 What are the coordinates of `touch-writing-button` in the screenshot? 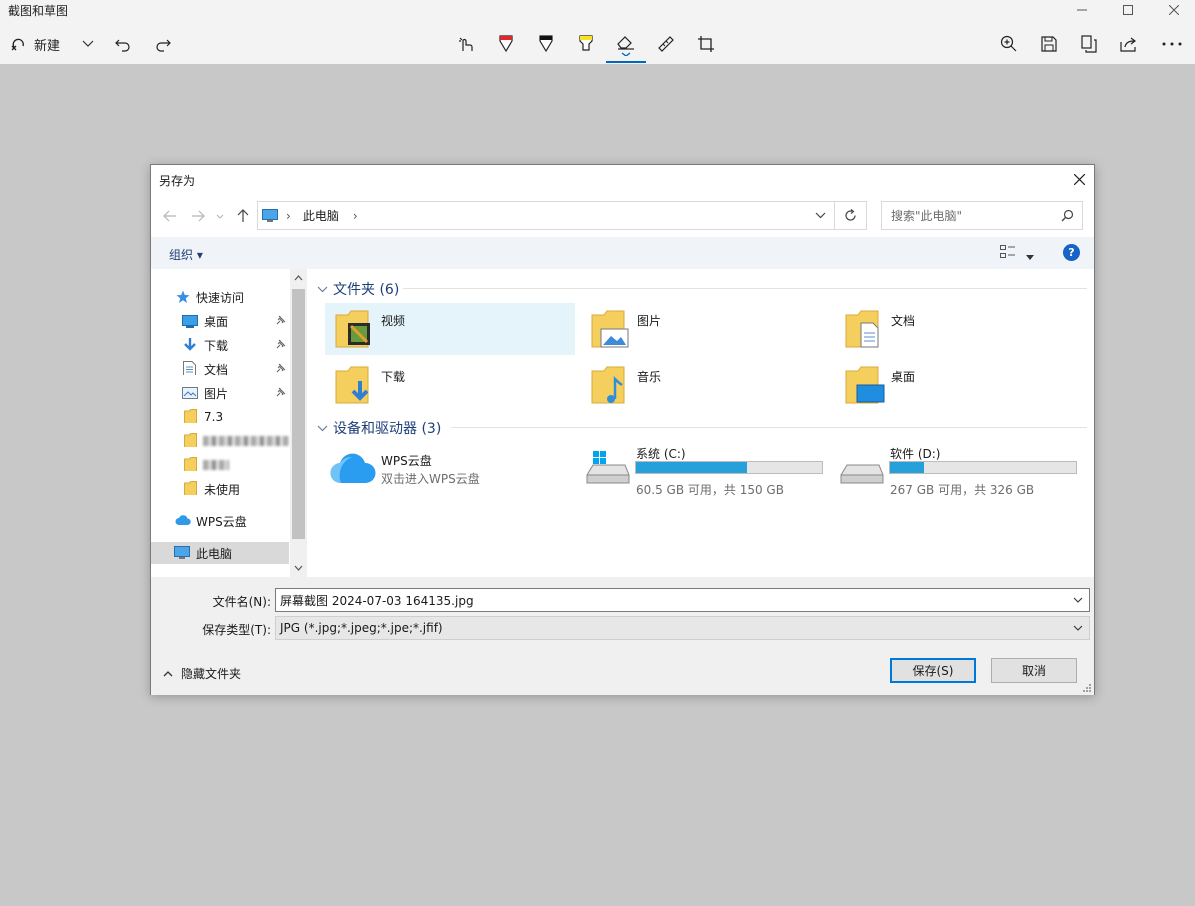 It's located at (466, 44).